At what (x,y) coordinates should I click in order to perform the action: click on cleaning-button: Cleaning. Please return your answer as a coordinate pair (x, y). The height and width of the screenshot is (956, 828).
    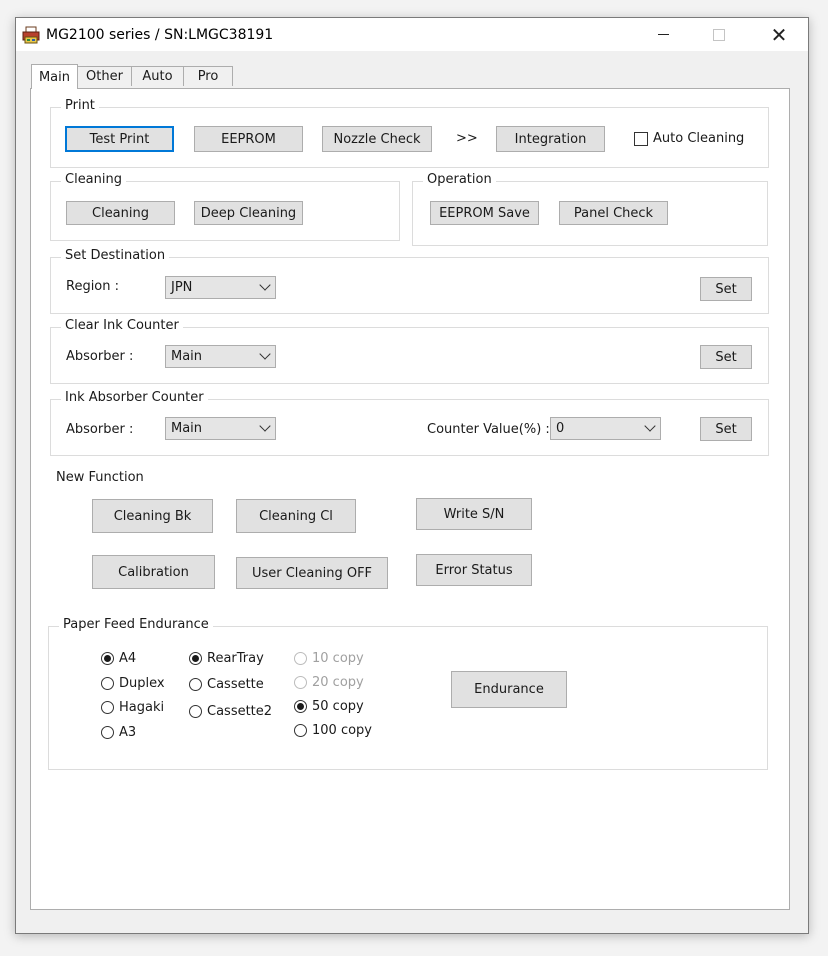
    Looking at the image, I should click on (120, 213).